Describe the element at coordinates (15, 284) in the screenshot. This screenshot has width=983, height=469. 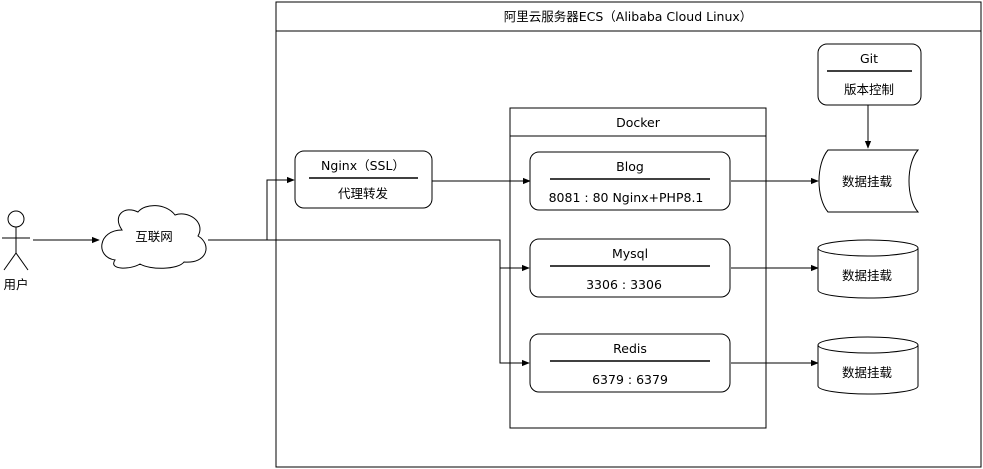
I see `user-label: 用户` at that location.